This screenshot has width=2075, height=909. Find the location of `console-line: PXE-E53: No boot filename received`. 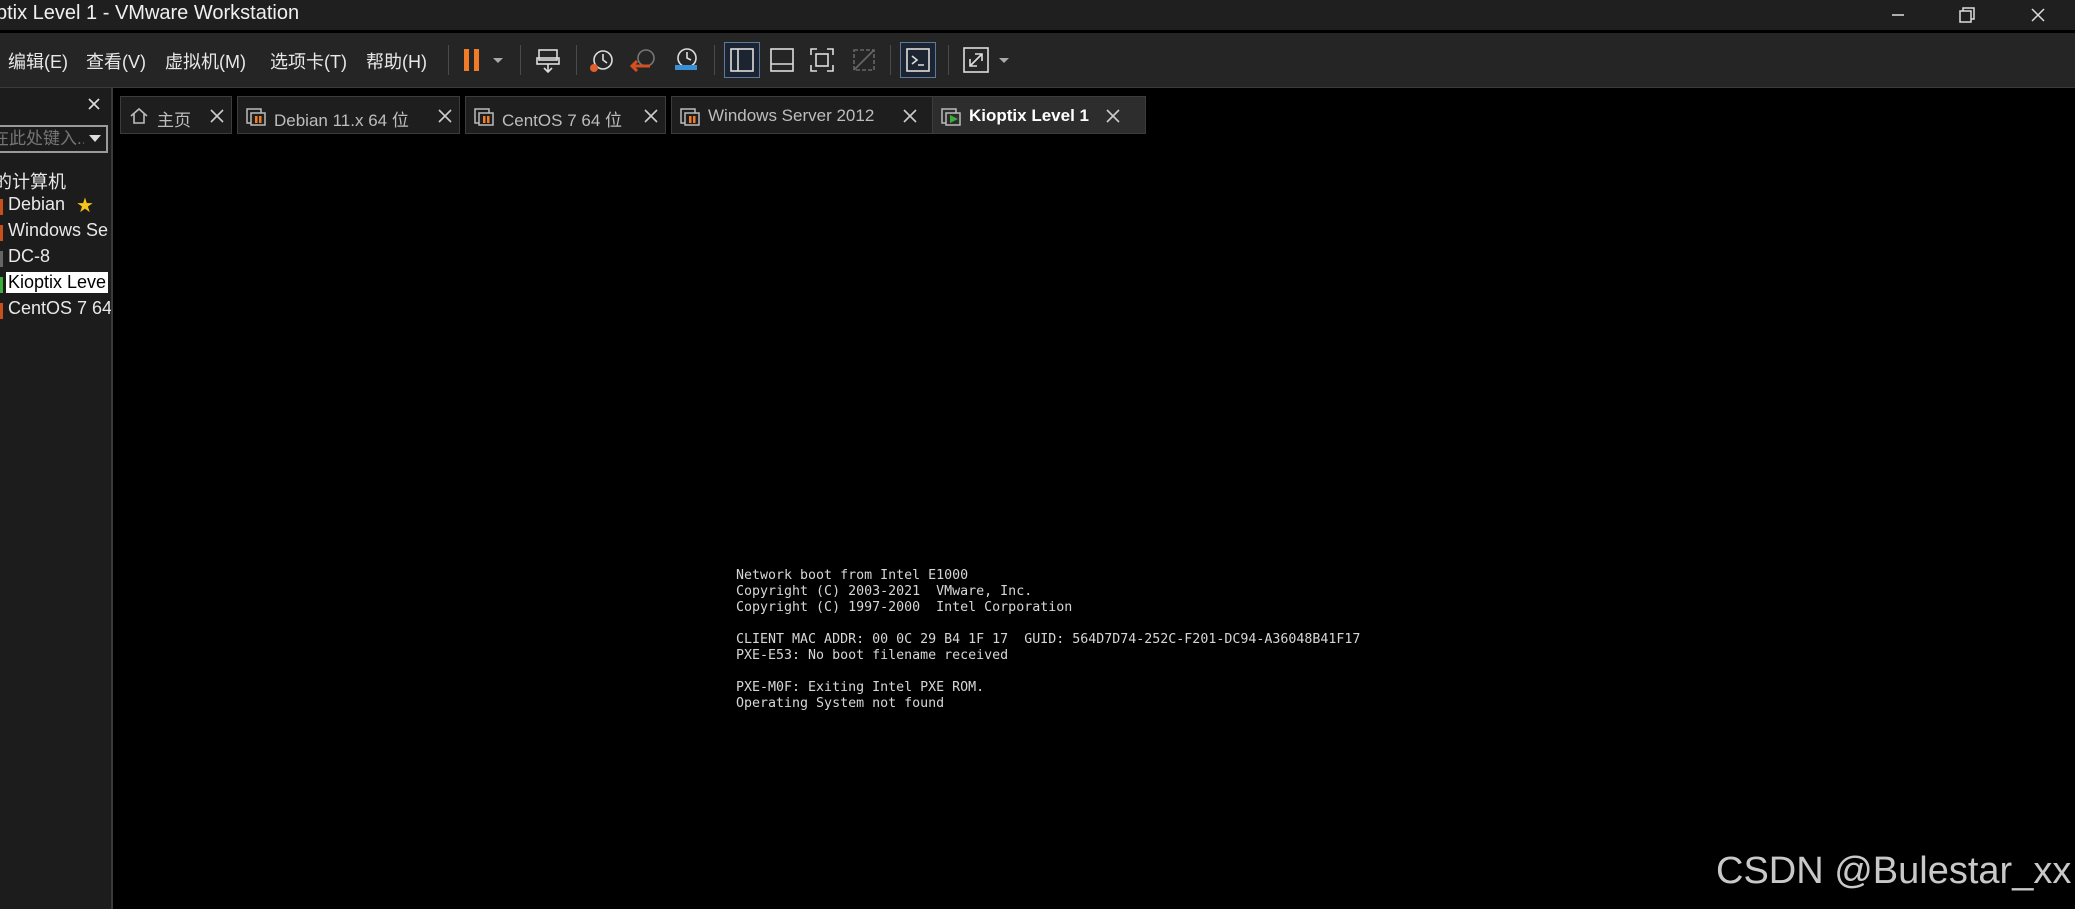

console-line: PXE-E53: No boot filename received is located at coordinates (872, 655).